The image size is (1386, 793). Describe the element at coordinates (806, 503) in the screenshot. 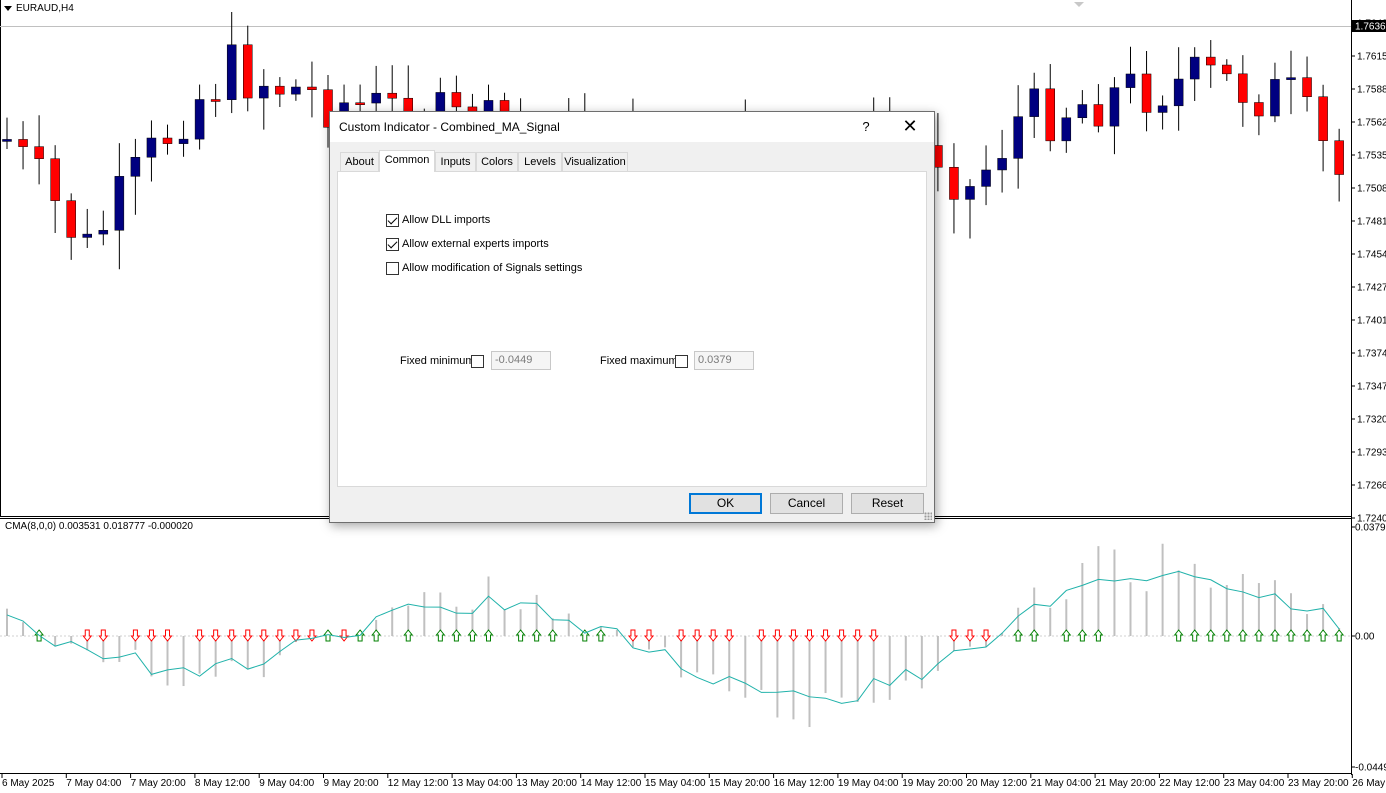

I see `cancel-button: Cancel` at that location.